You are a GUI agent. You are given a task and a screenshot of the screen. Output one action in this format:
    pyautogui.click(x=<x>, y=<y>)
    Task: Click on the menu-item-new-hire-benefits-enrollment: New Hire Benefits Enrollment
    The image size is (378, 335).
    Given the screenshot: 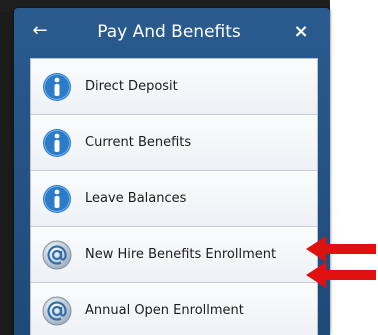 What is the action you would take?
    pyautogui.click(x=174, y=255)
    